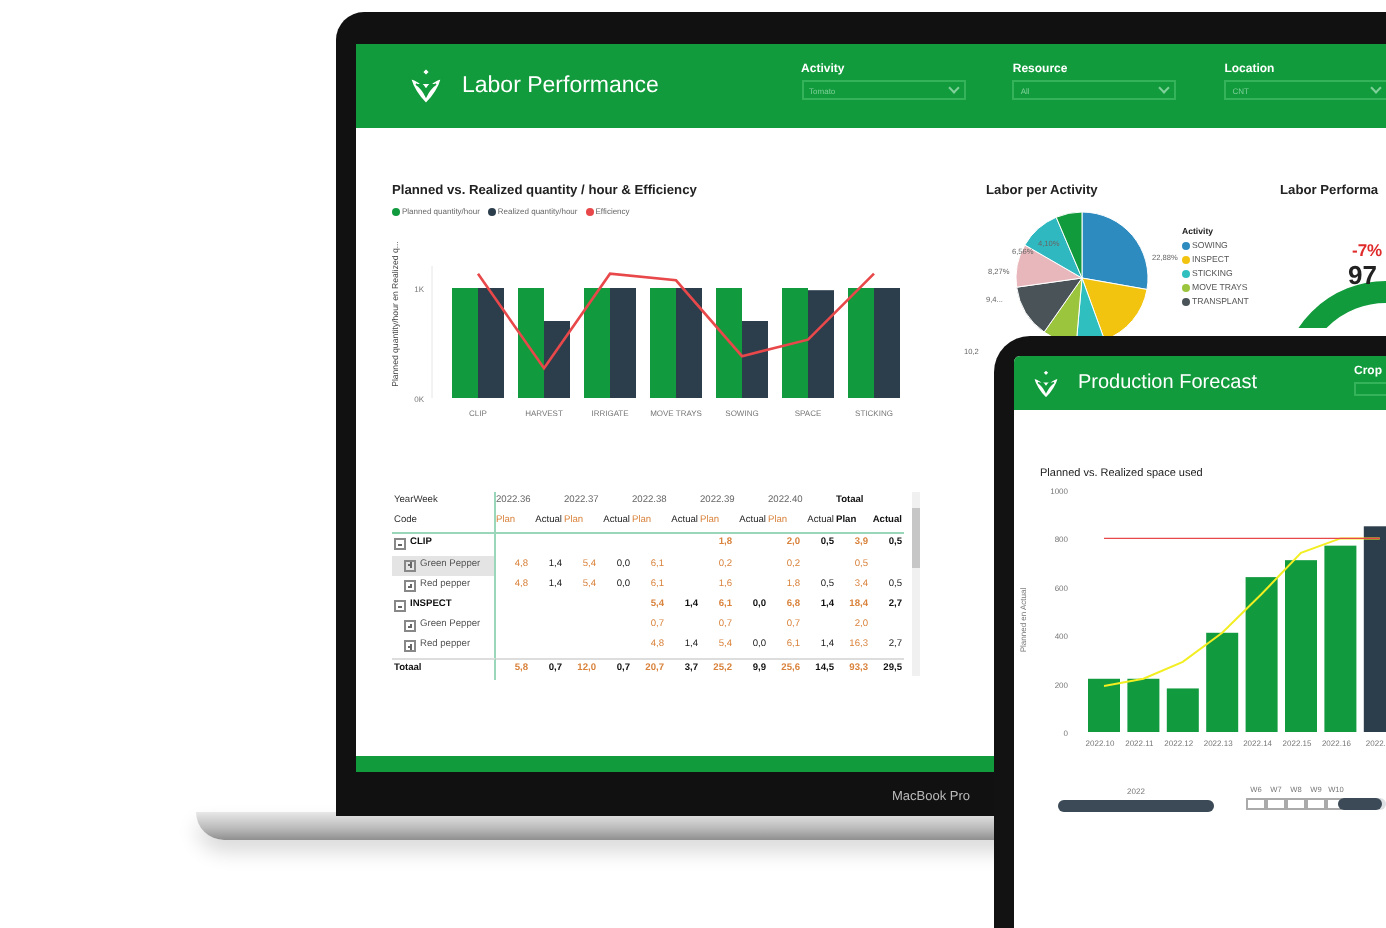 Image resolution: width=1386 pixels, height=928 pixels. I want to click on scrollbar, so click(916, 584).